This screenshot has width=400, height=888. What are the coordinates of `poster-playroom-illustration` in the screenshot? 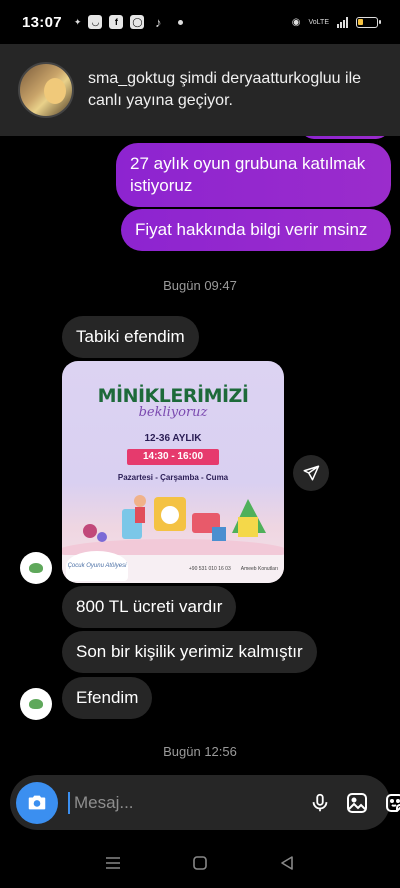 It's located at (173, 525).